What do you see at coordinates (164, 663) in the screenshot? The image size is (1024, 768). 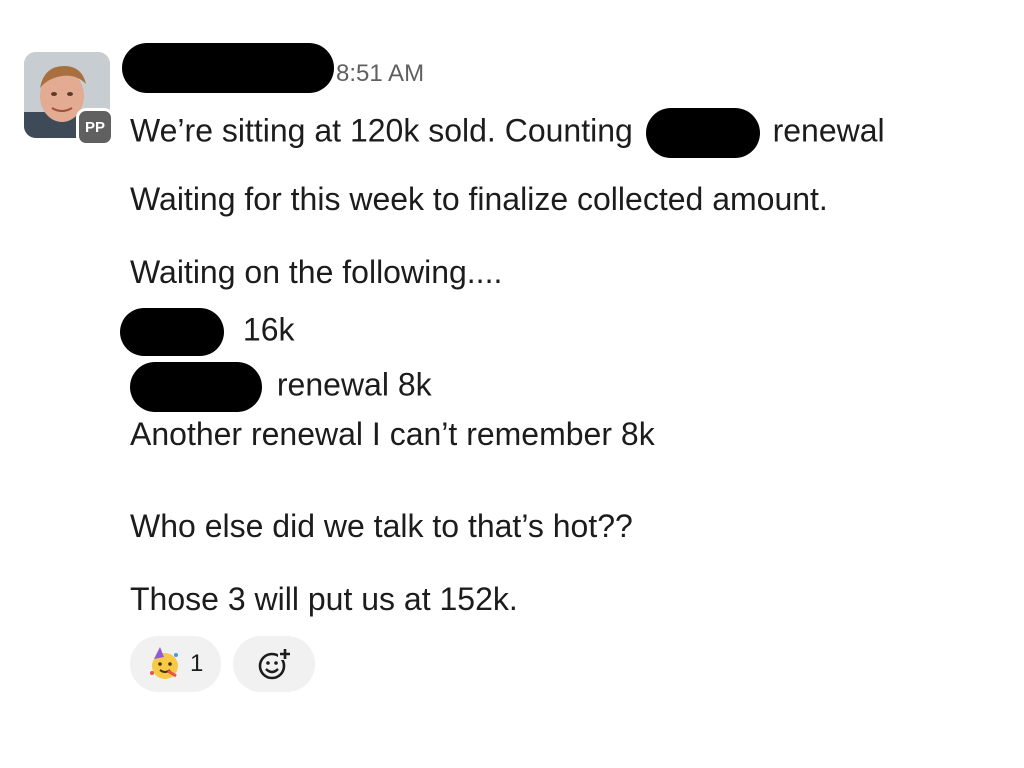 I see `party-face-icon` at bounding box center [164, 663].